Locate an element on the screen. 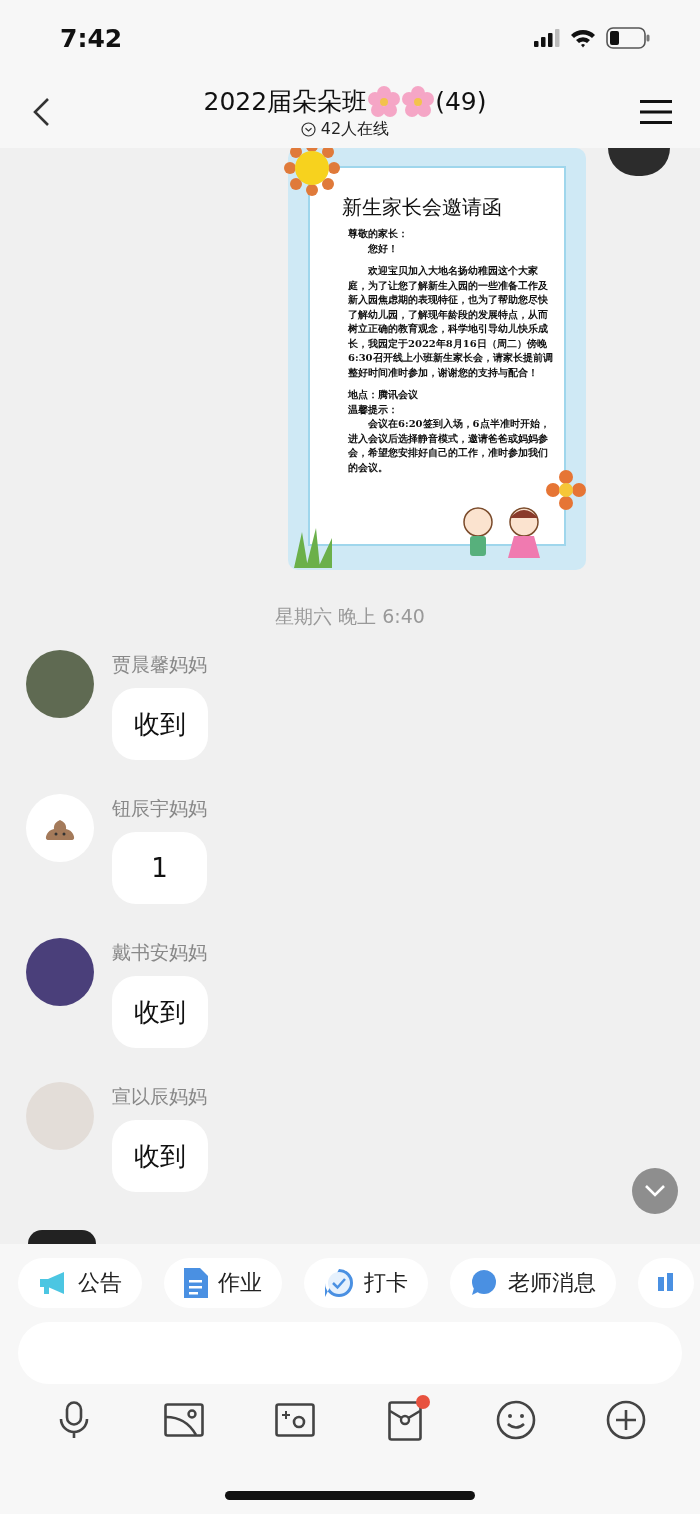 The image size is (700, 1514). camera-icon is located at coordinates (294, 1420).